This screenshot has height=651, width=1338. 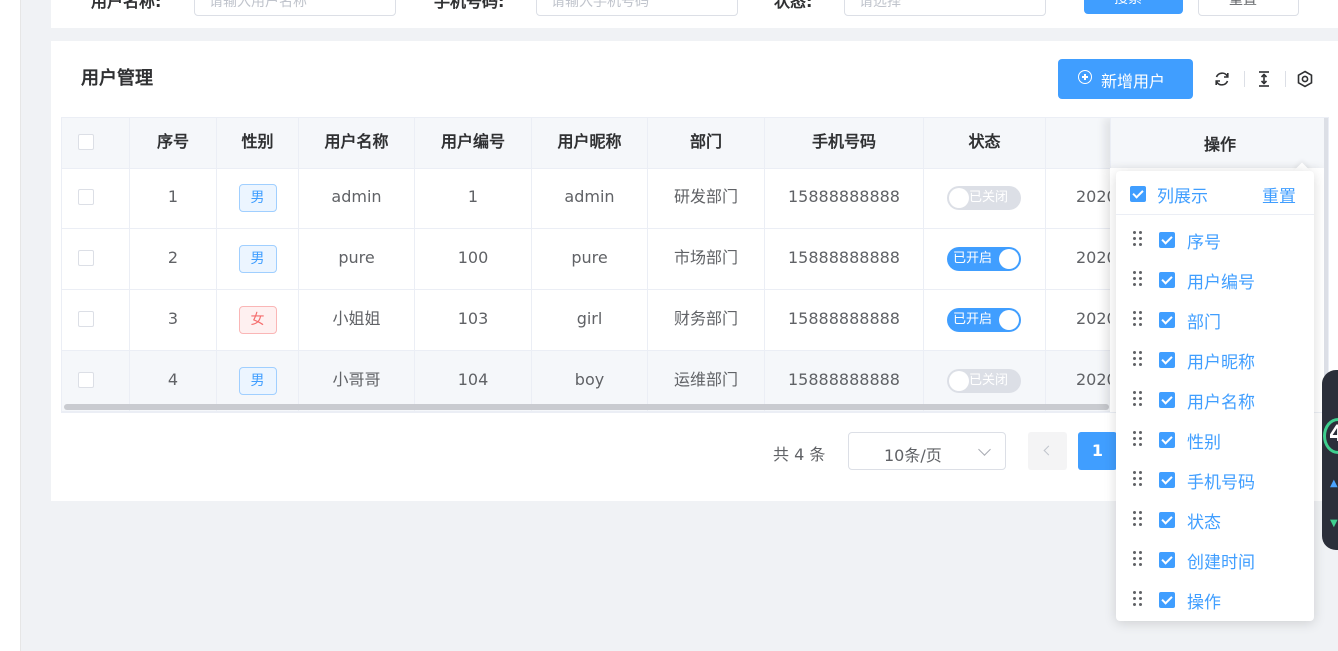 I want to click on column-option: 创建时间, so click(x=1215, y=560).